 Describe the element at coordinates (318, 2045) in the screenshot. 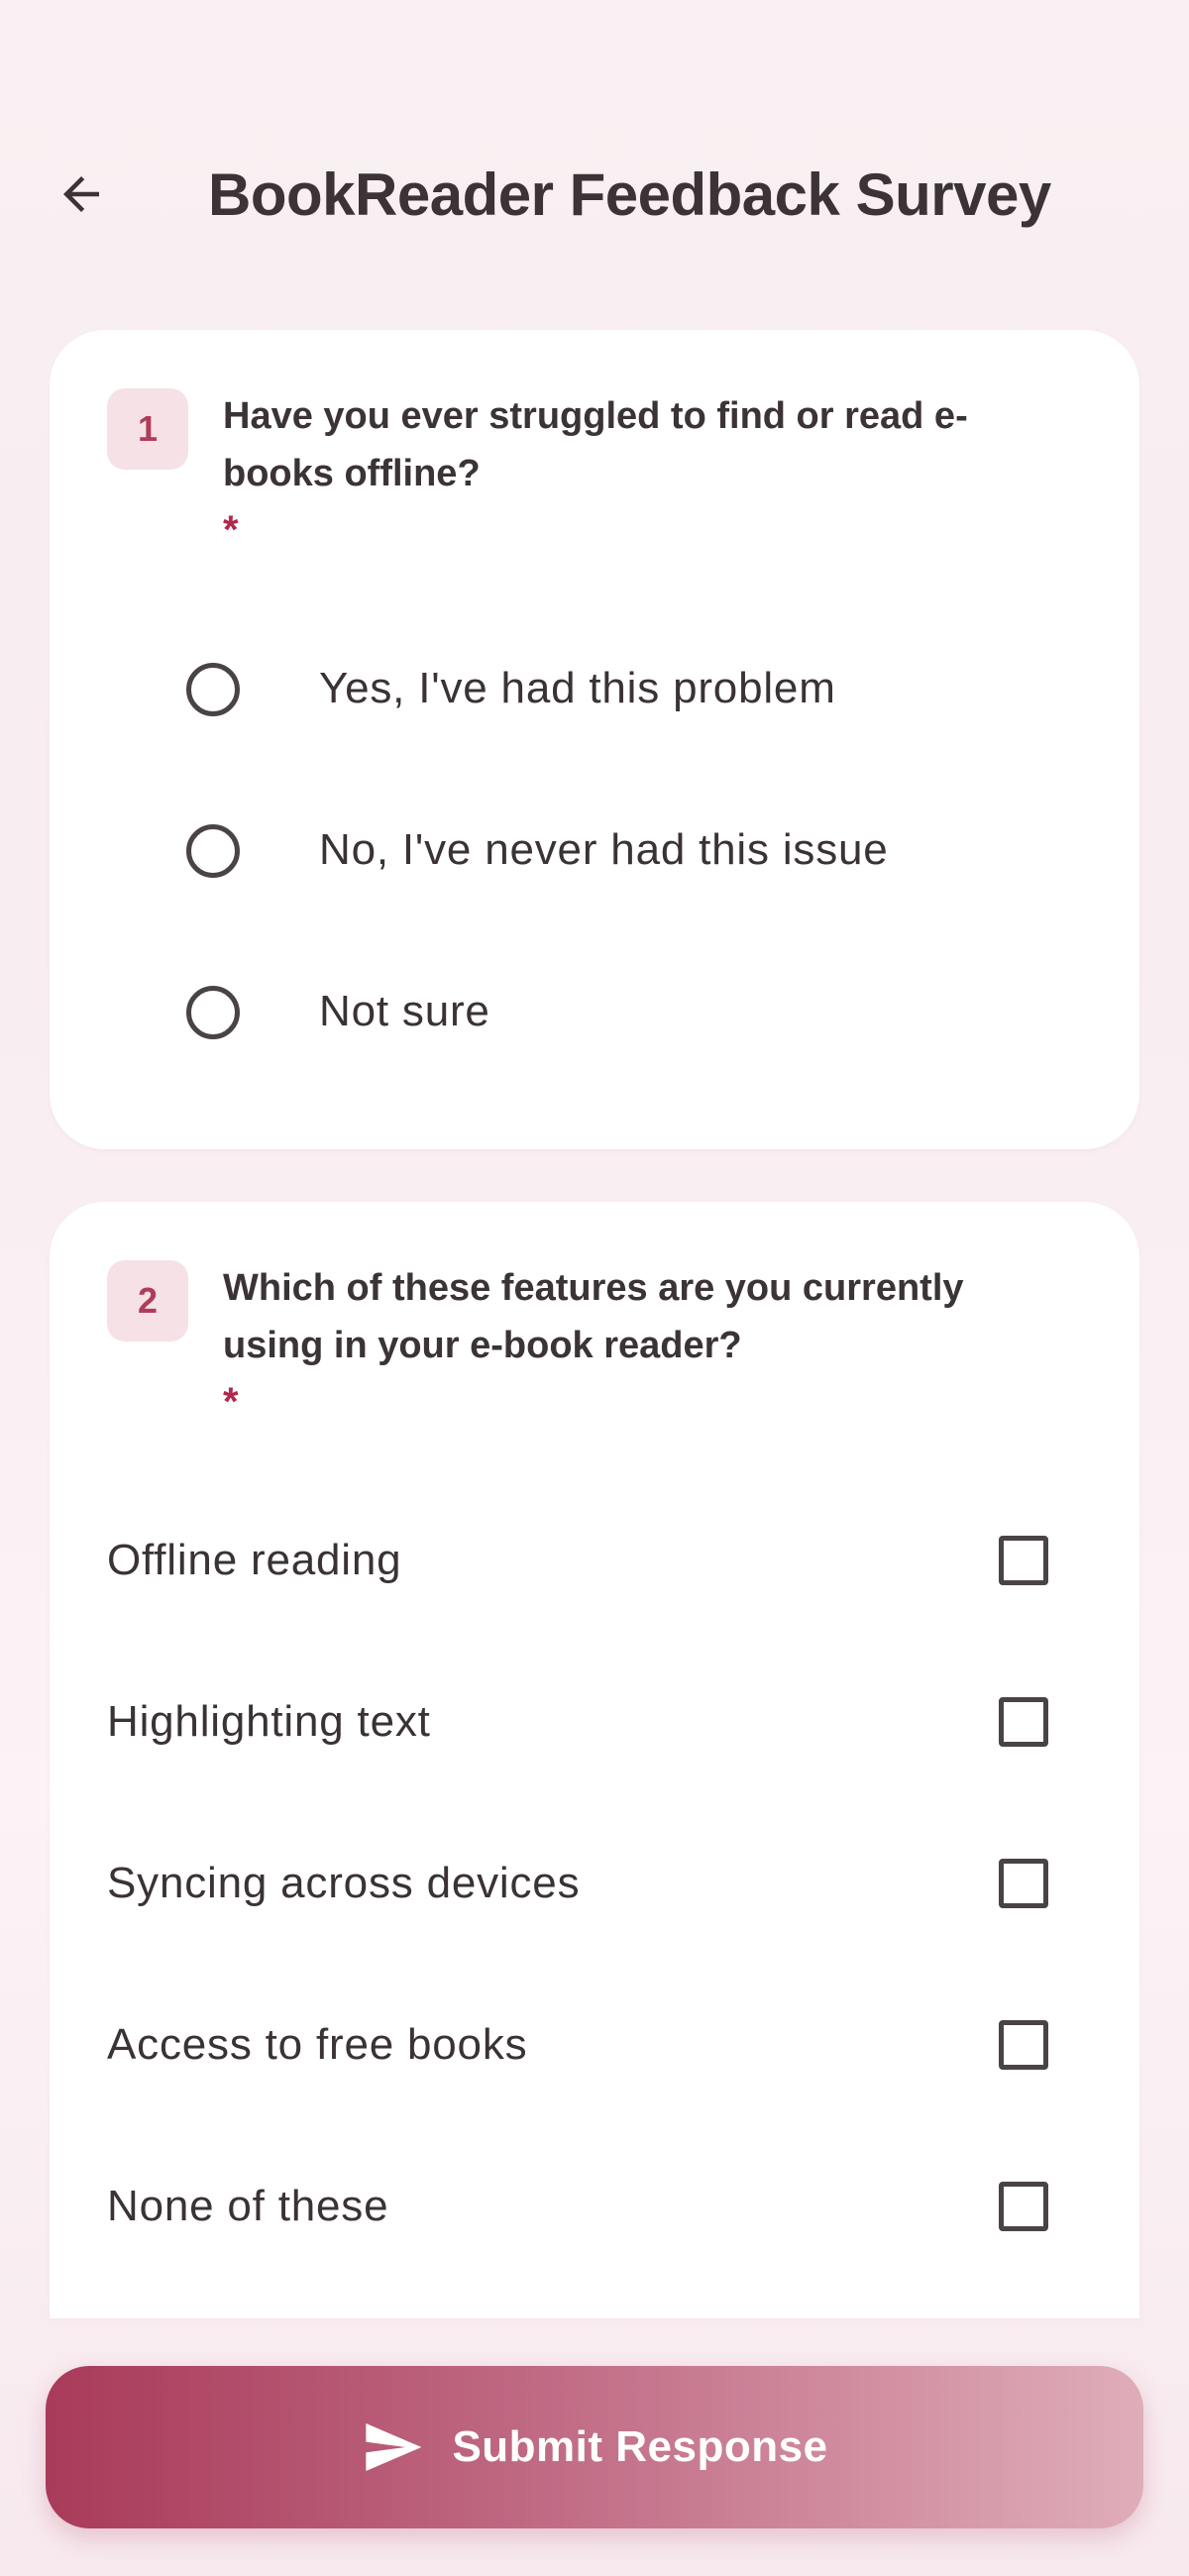

I see `checkbox-option-label: Access to free books` at that location.